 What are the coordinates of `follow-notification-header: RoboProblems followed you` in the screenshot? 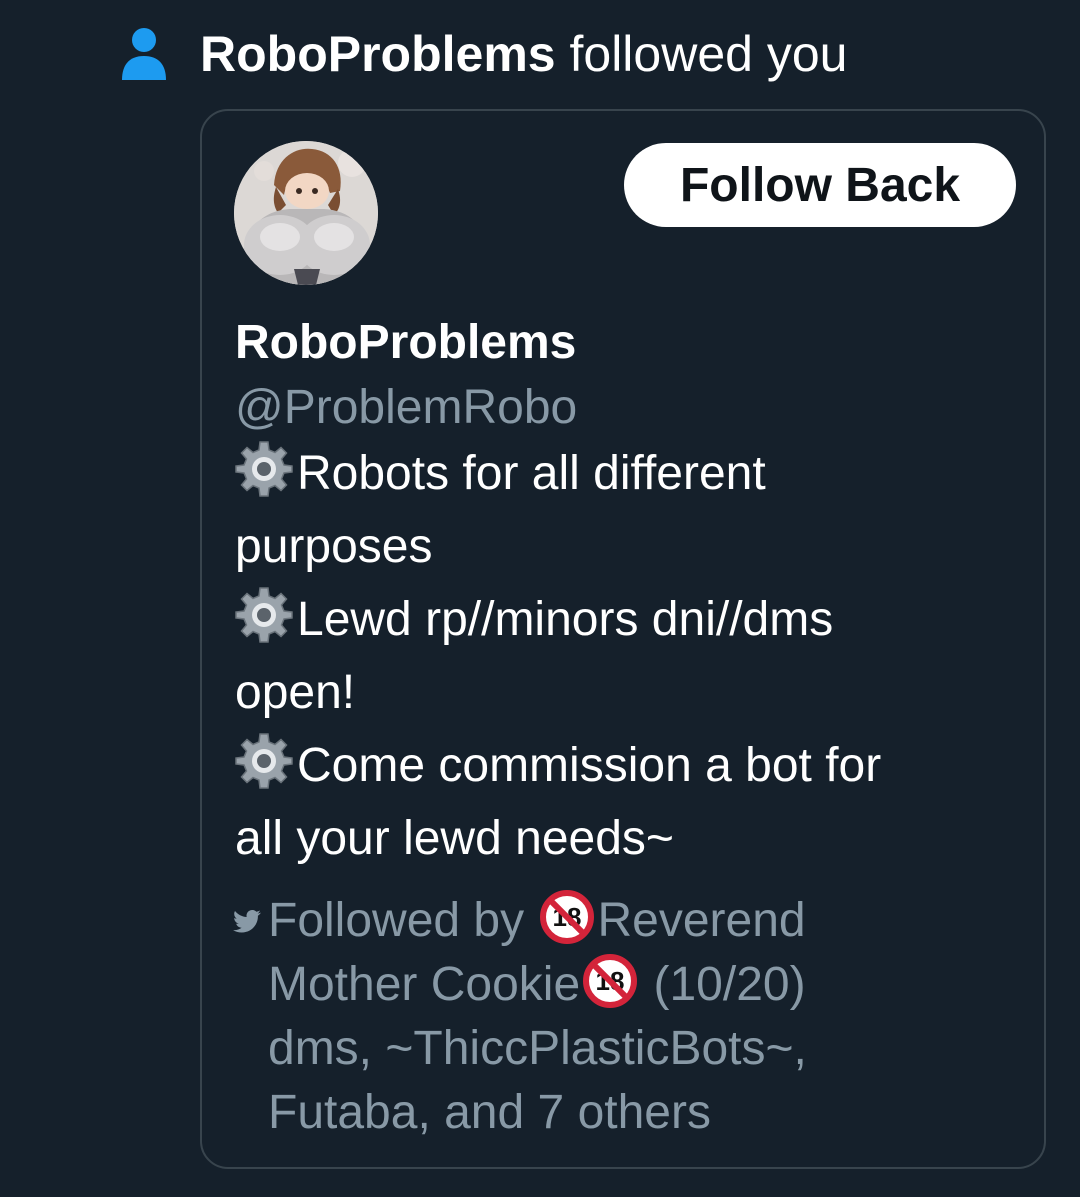 It's located at (482, 54).